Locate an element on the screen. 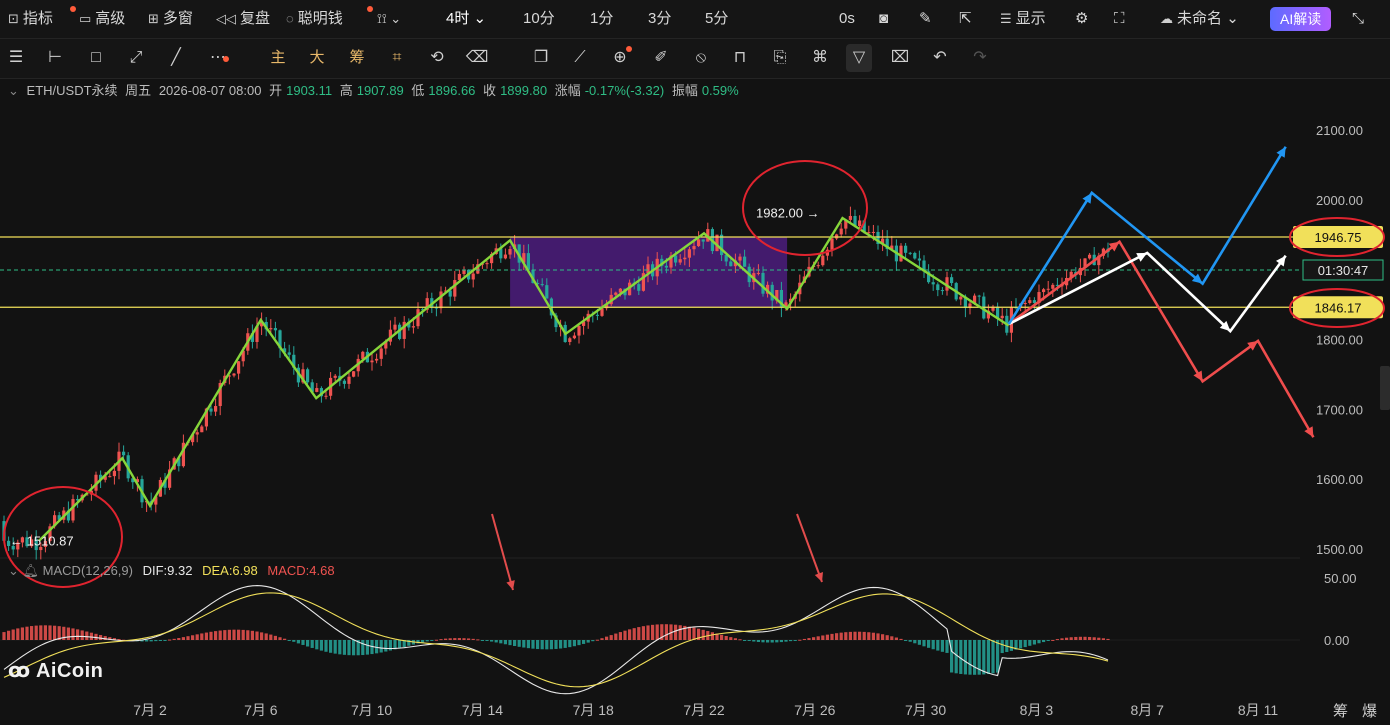  pattern-icon: ⌗ is located at coordinates (397, 58).